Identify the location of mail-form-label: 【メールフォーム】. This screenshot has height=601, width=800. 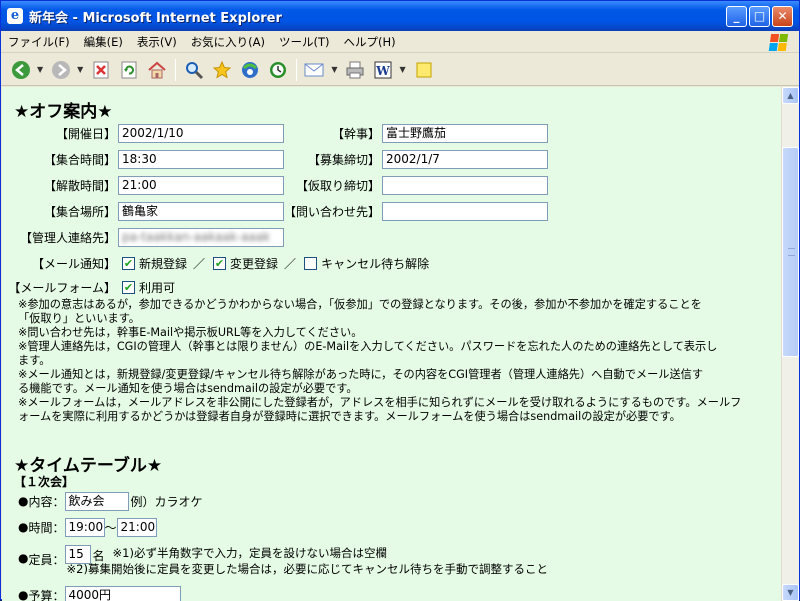
(59, 287).